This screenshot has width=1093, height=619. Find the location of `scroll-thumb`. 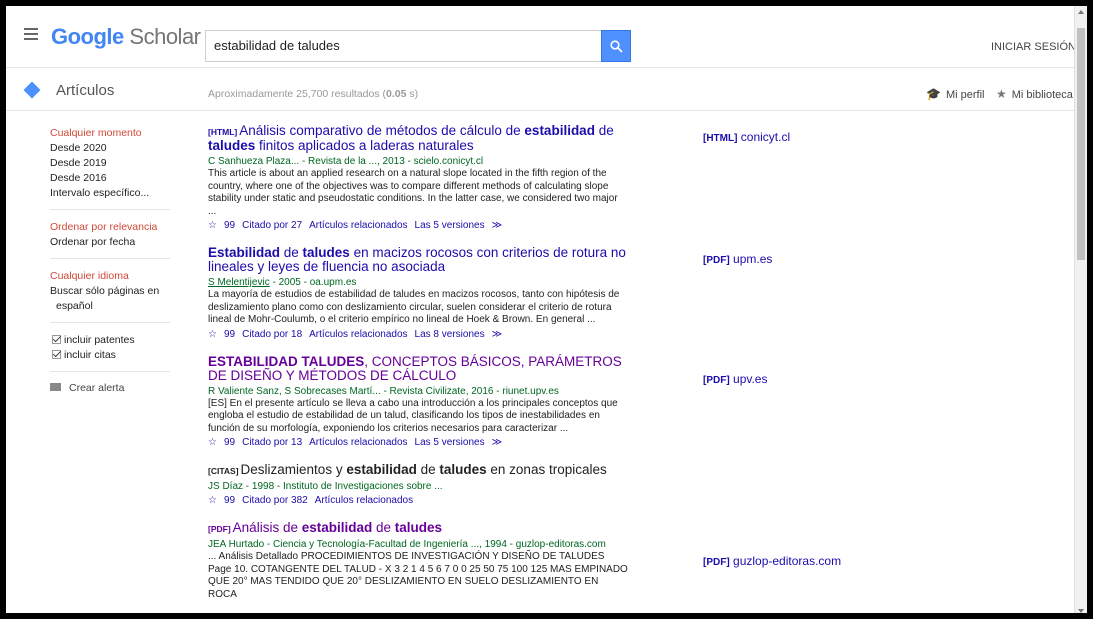

scroll-thumb is located at coordinates (1081, 144).